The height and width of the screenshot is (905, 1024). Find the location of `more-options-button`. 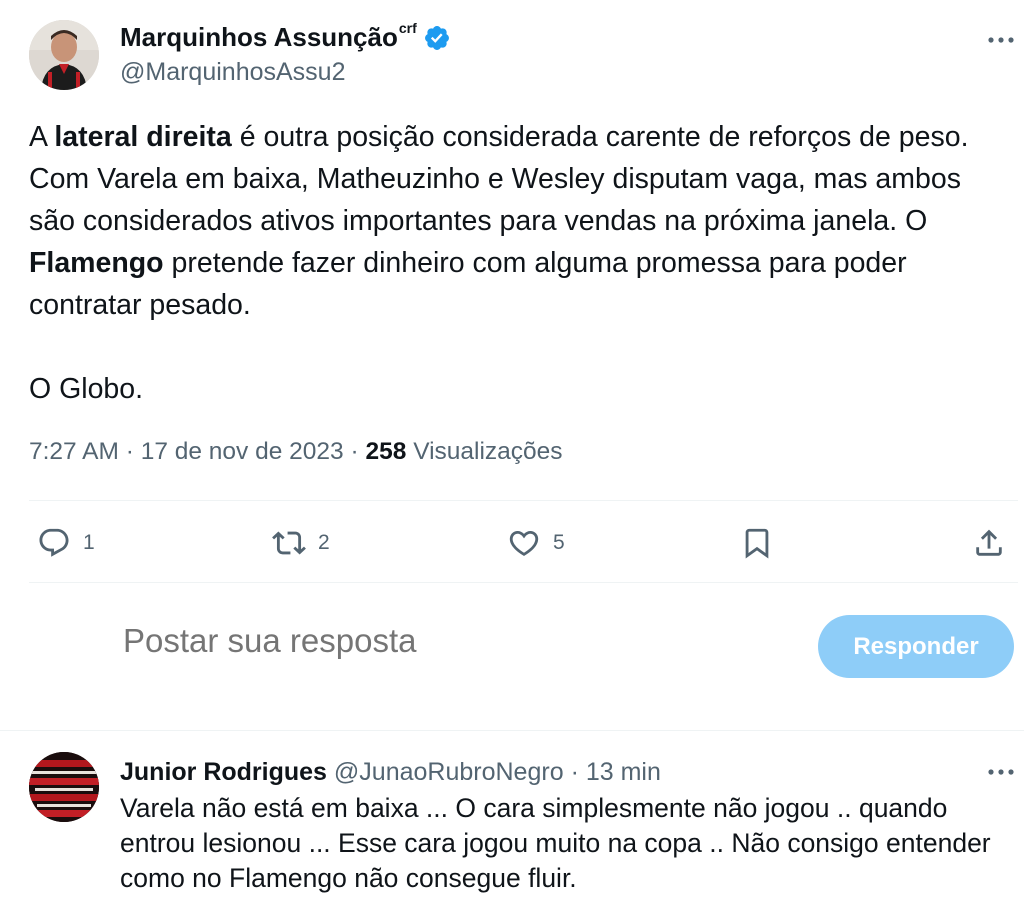

more-options-button is located at coordinates (1001, 40).